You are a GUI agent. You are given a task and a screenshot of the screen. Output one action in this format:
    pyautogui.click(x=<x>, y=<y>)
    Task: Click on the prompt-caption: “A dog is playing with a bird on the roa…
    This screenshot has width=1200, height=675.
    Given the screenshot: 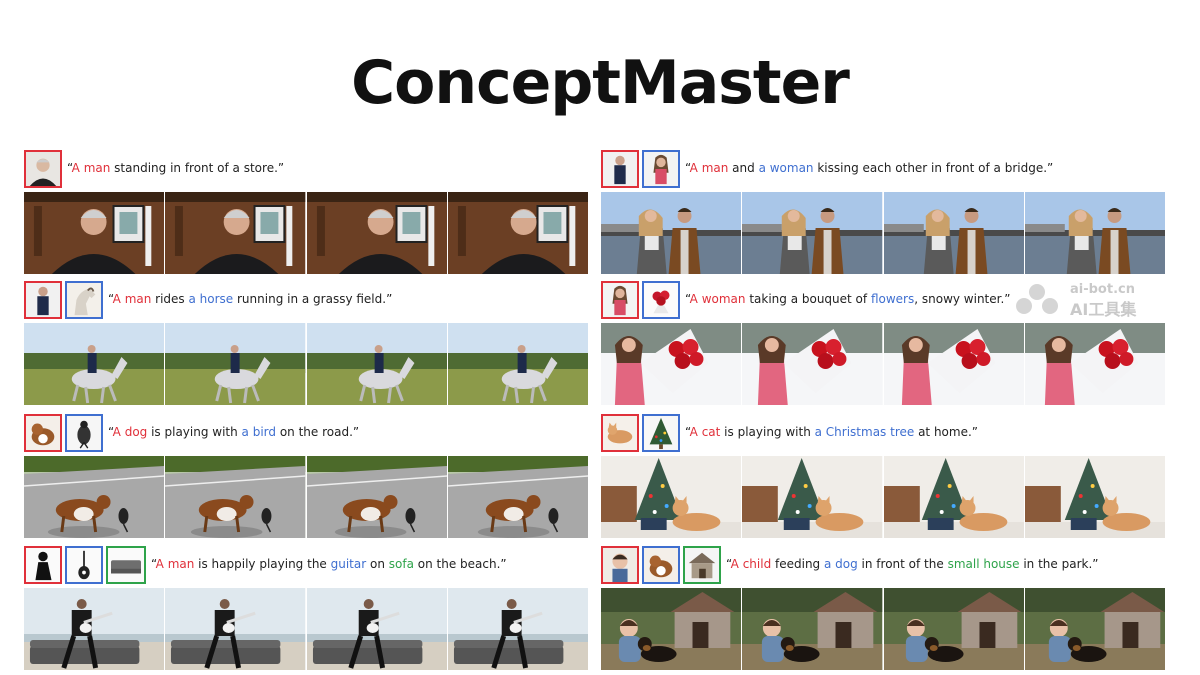 What is the action you would take?
    pyautogui.click(x=233, y=432)
    